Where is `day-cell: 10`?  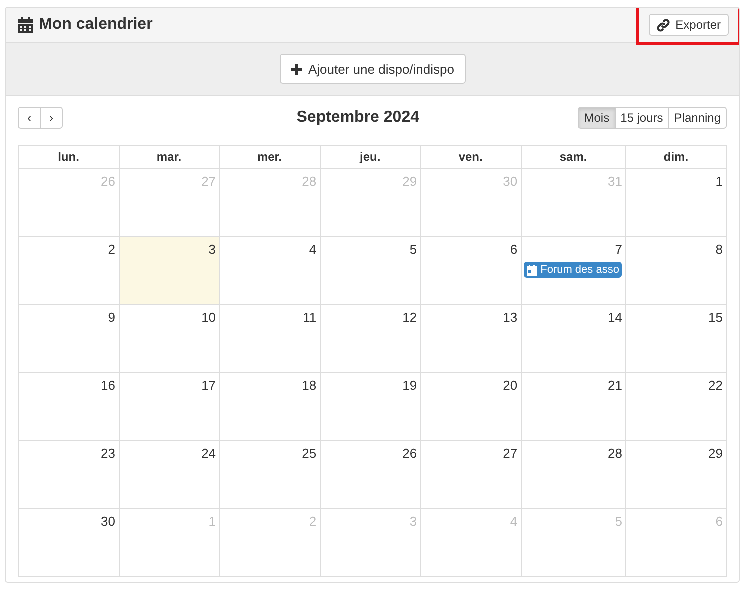
day-cell: 10 is located at coordinates (170, 339).